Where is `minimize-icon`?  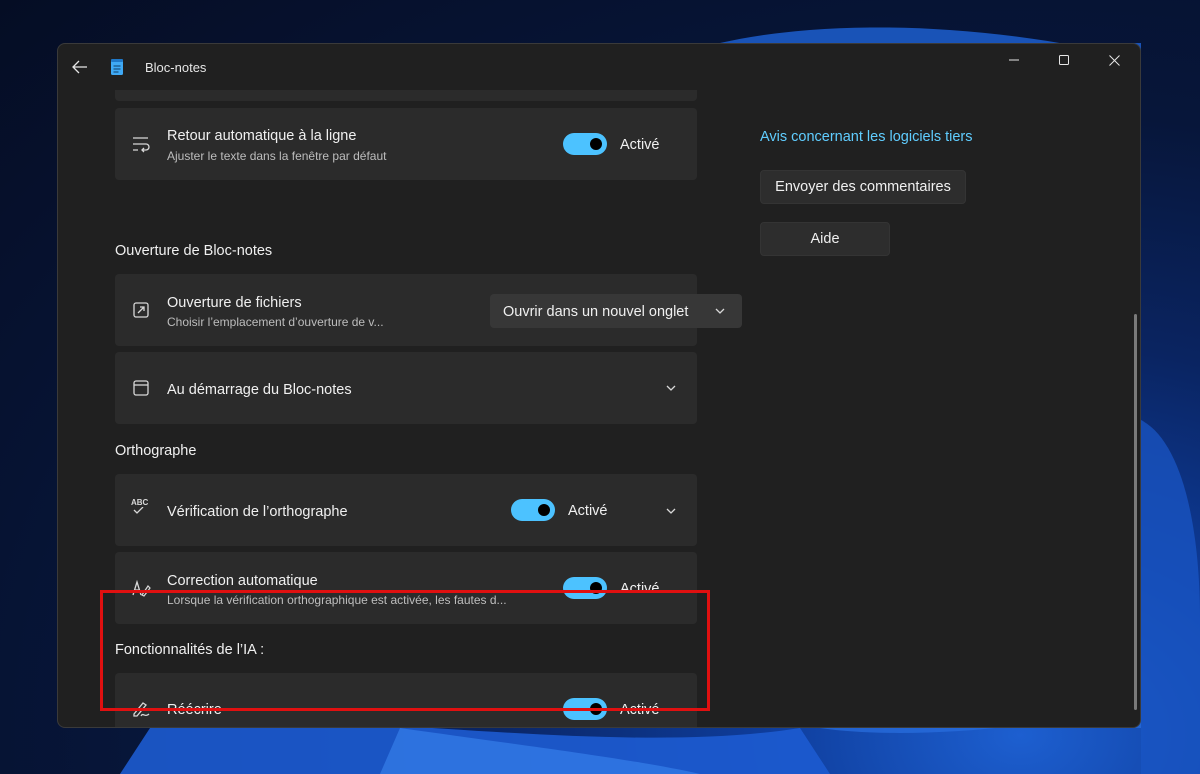 minimize-icon is located at coordinates (1014, 60).